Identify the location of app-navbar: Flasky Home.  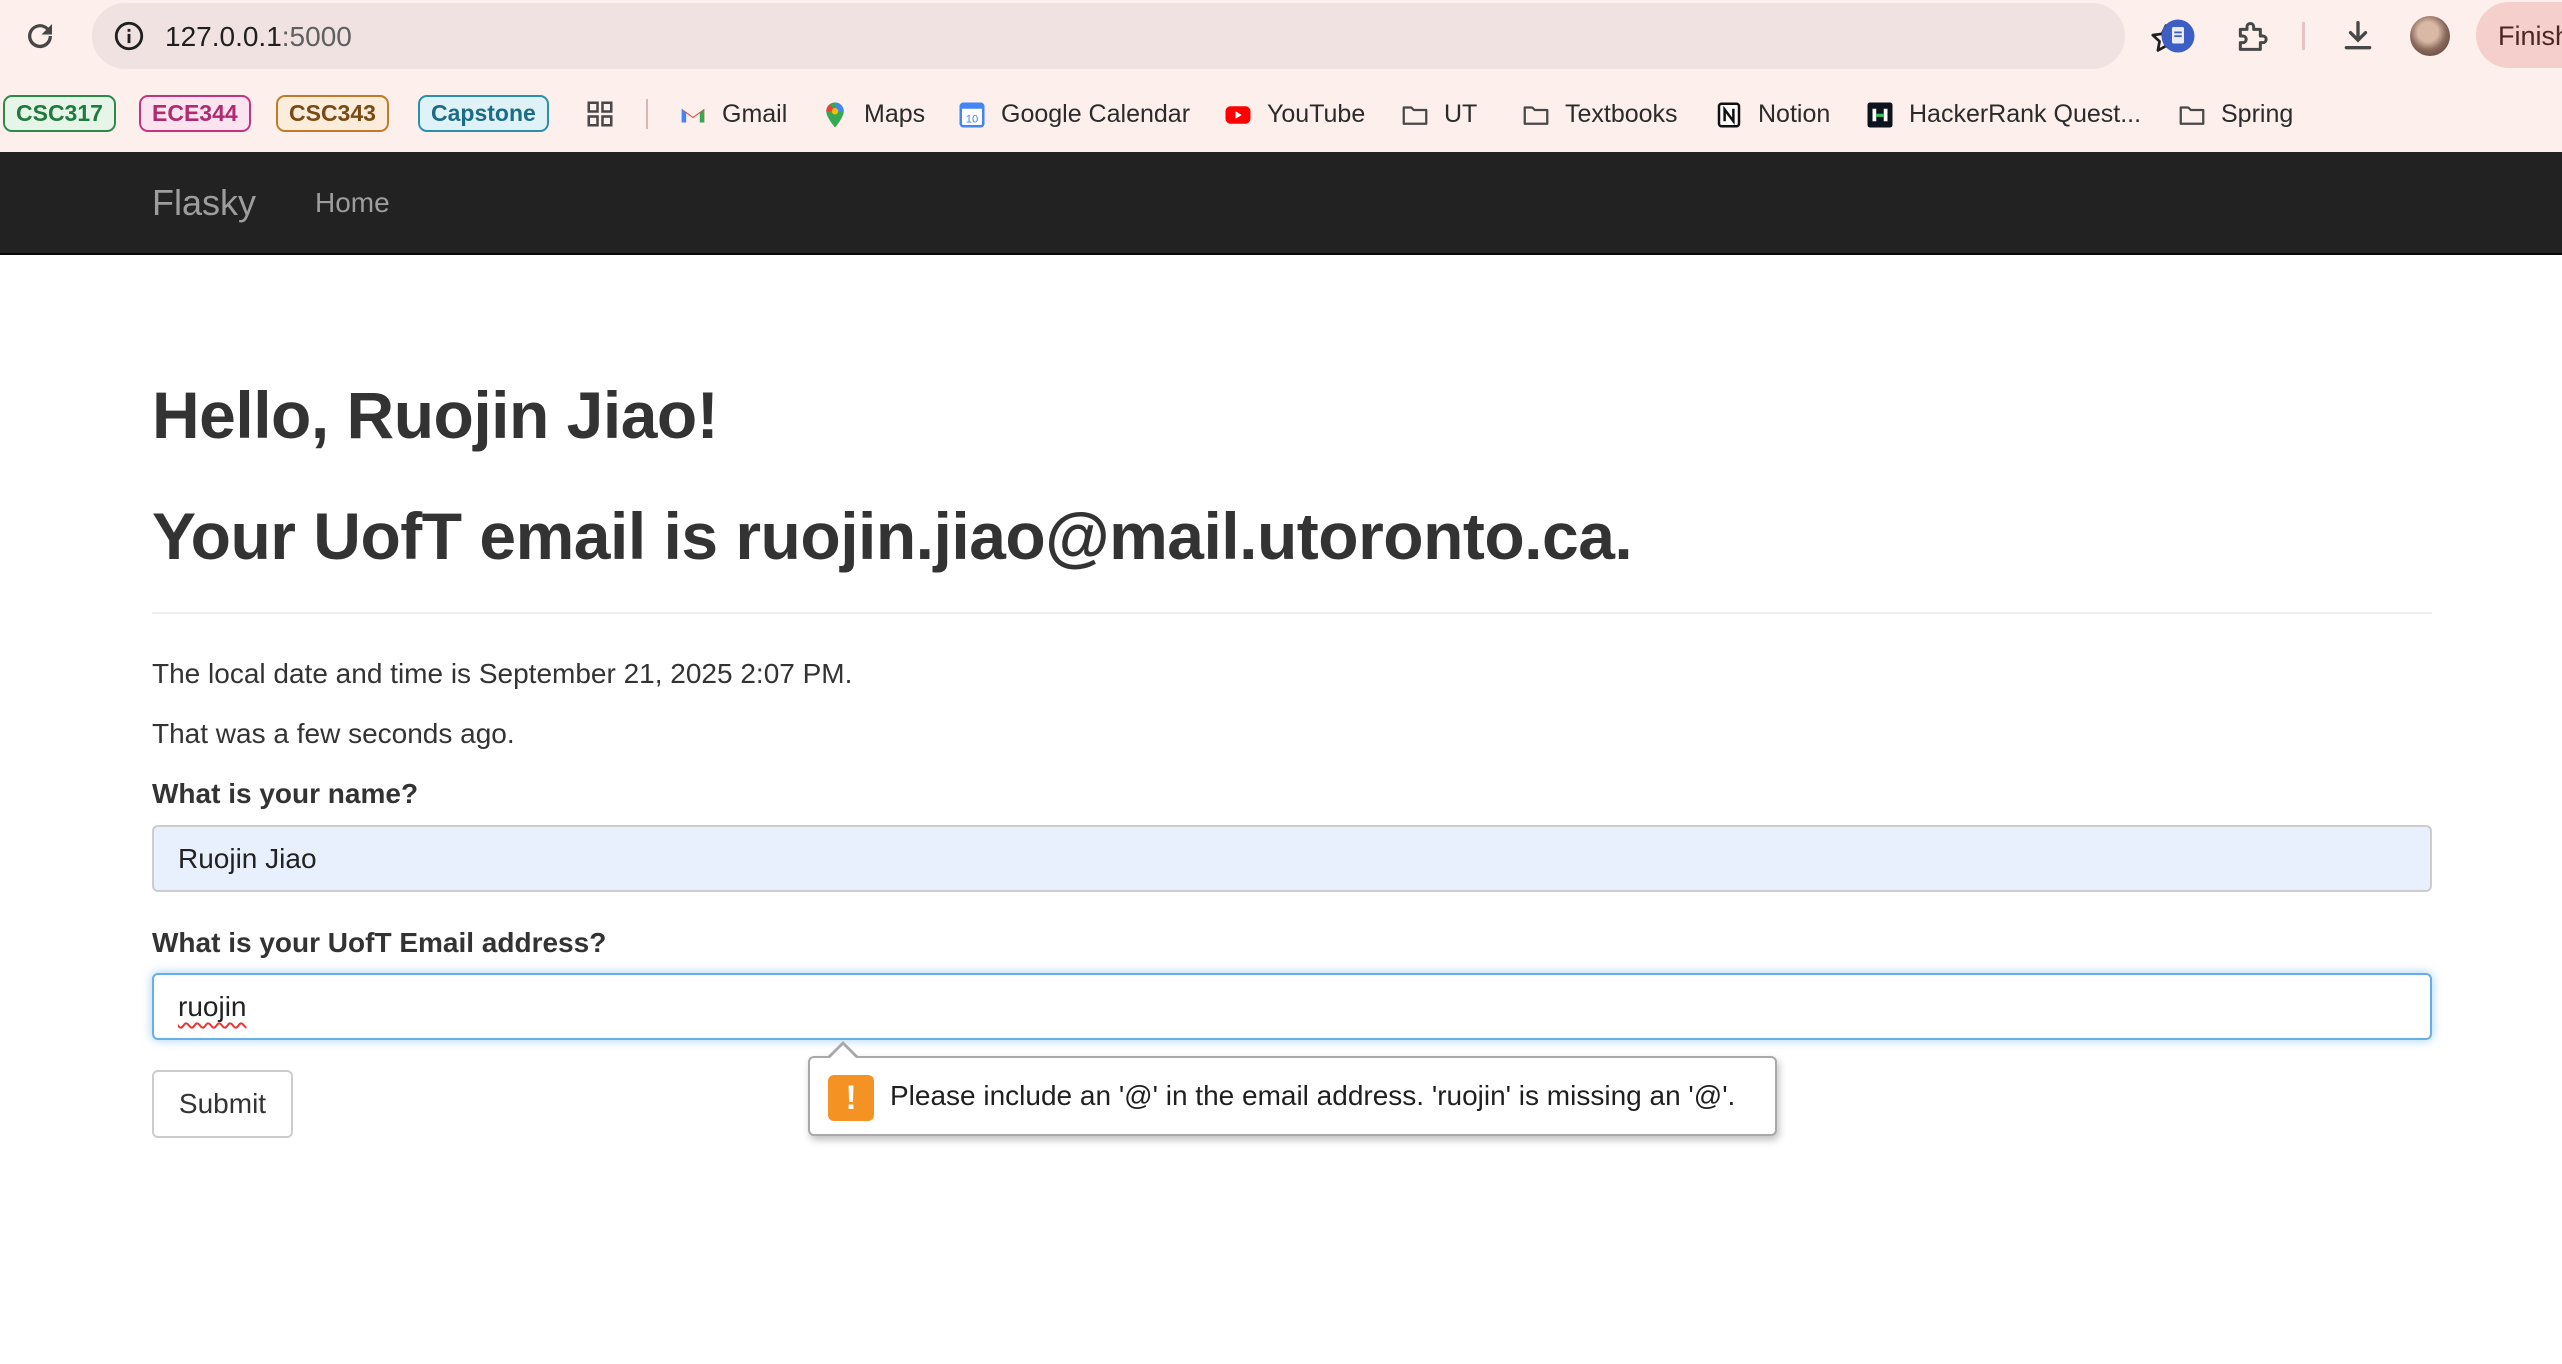
(1281, 203).